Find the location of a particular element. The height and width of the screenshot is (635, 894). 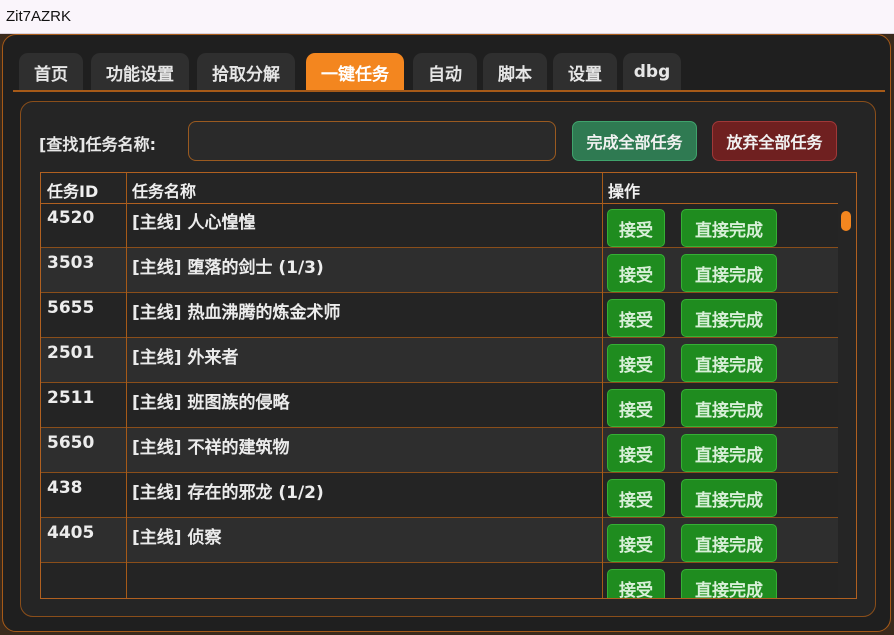

search-input is located at coordinates (372, 141).